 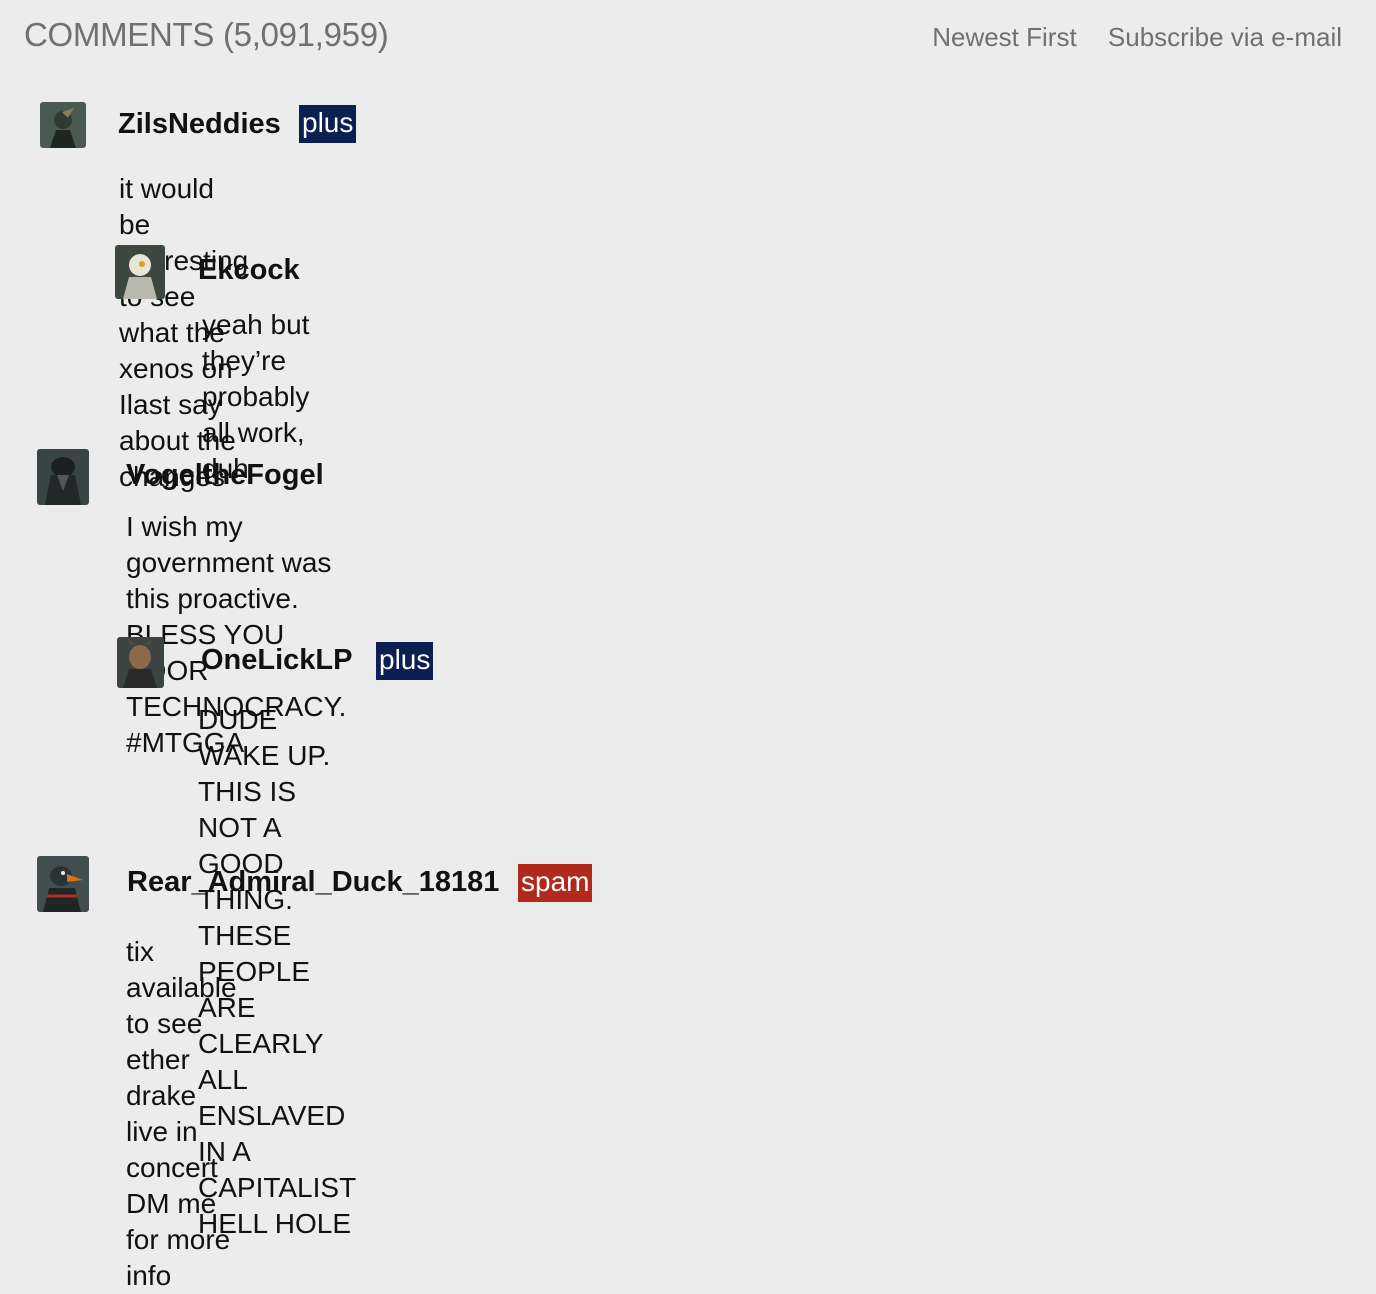 What do you see at coordinates (277, 660) in the screenshot?
I see `comment-username: OneLickLP` at bounding box center [277, 660].